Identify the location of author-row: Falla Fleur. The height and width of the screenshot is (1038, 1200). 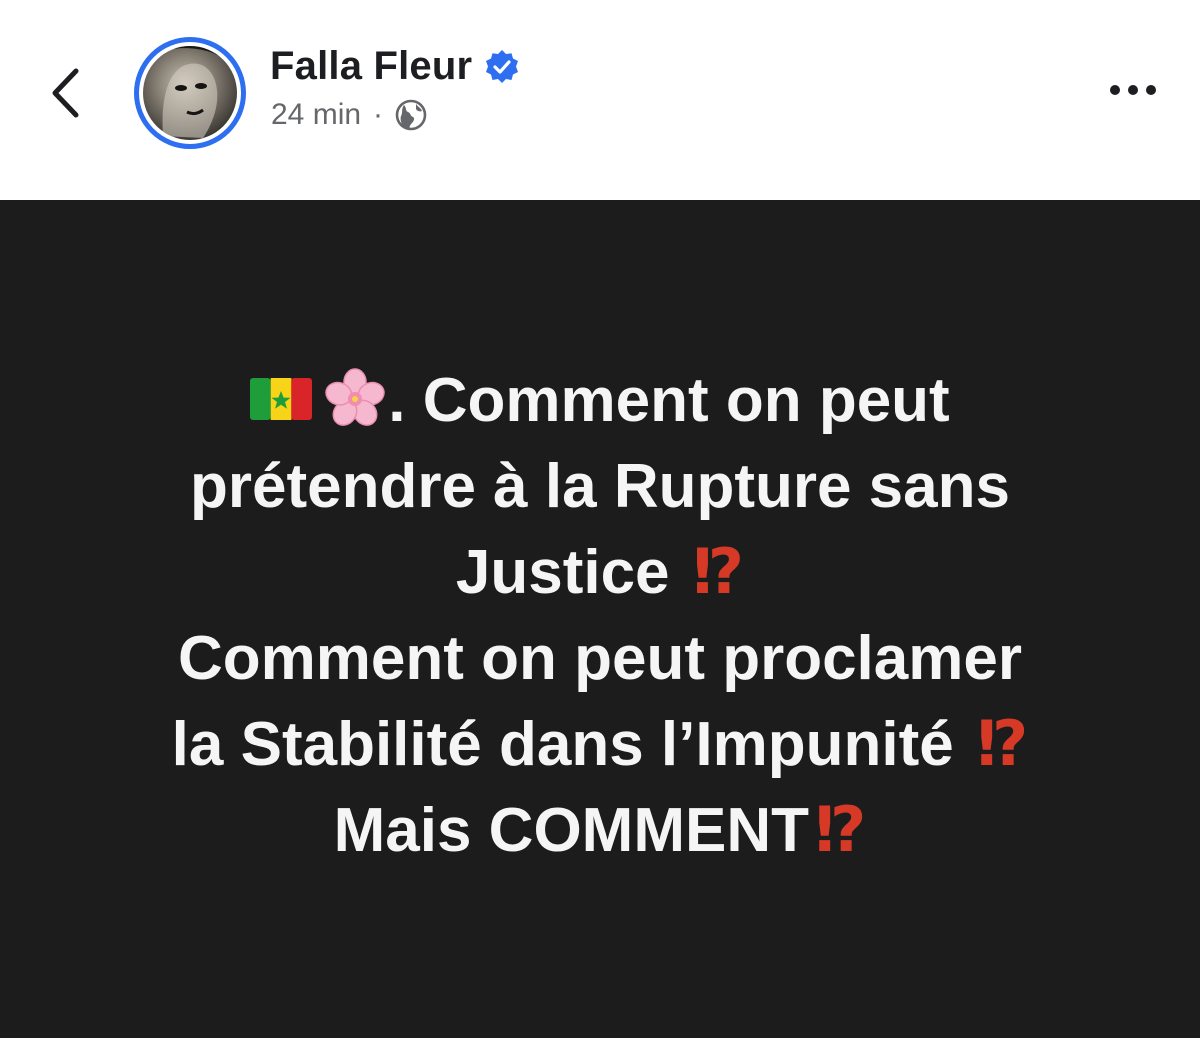
(395, 66).